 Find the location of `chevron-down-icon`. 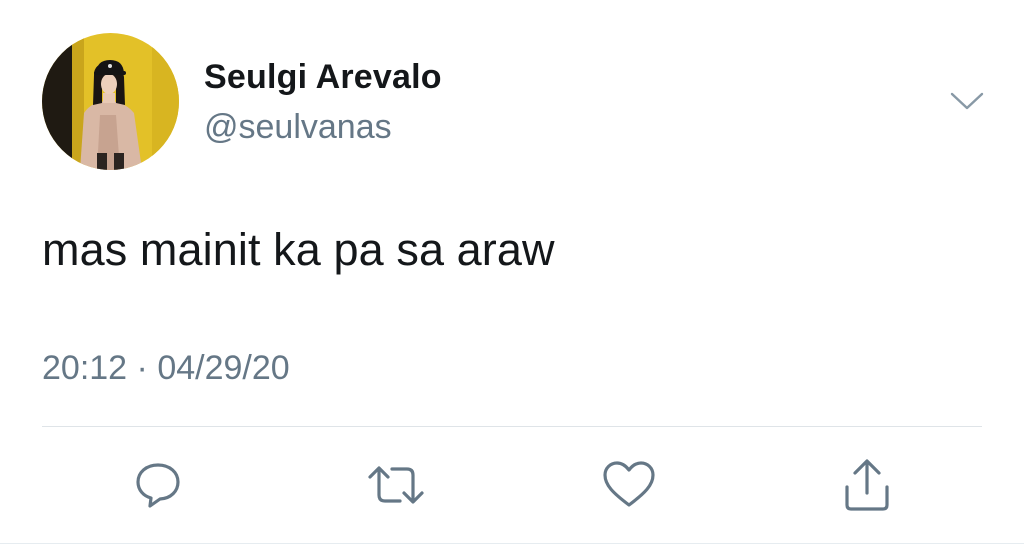

chevron-down-icon is located at coordinates (967, 101).